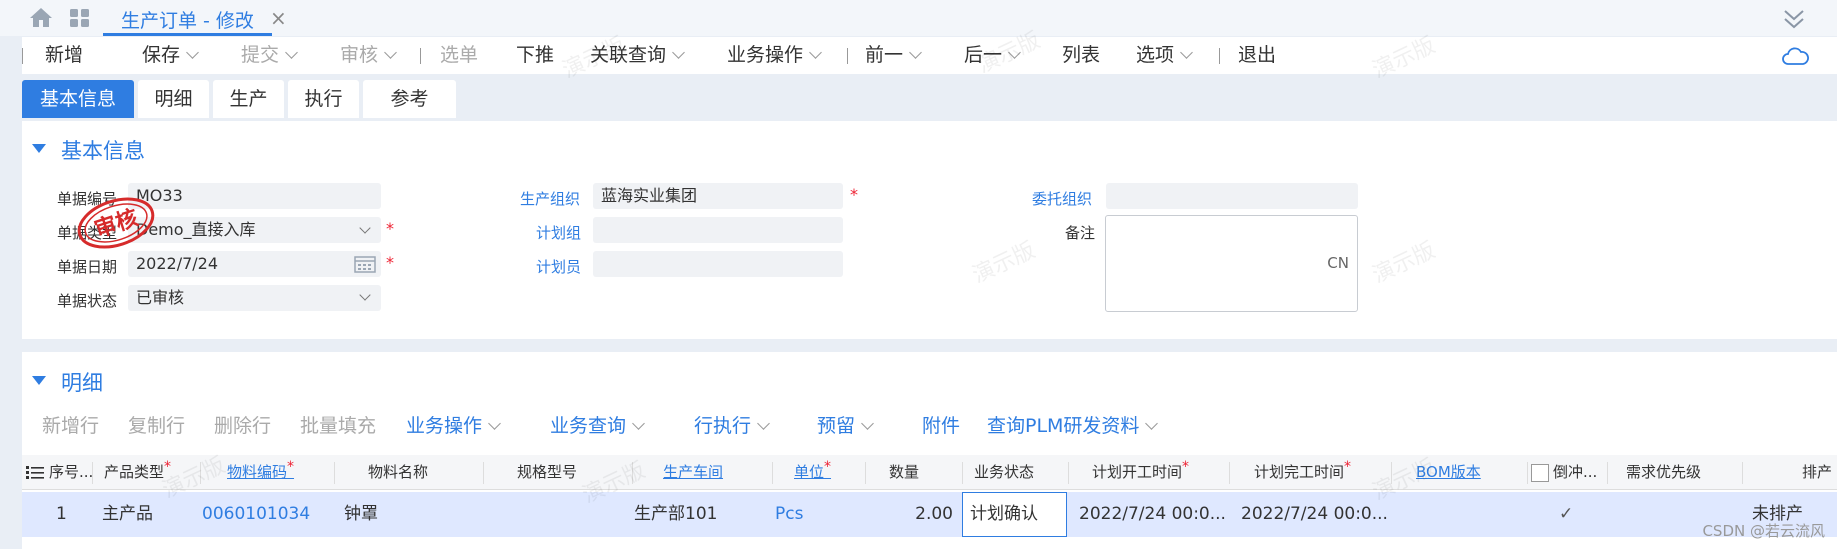 Image resolution: width=1837 pixels, height=549 pixels. What do you see at coordinates (127, 514) in the screenshot?
I see `cell-product-type: 主产品` at bounding box center [127, 514].